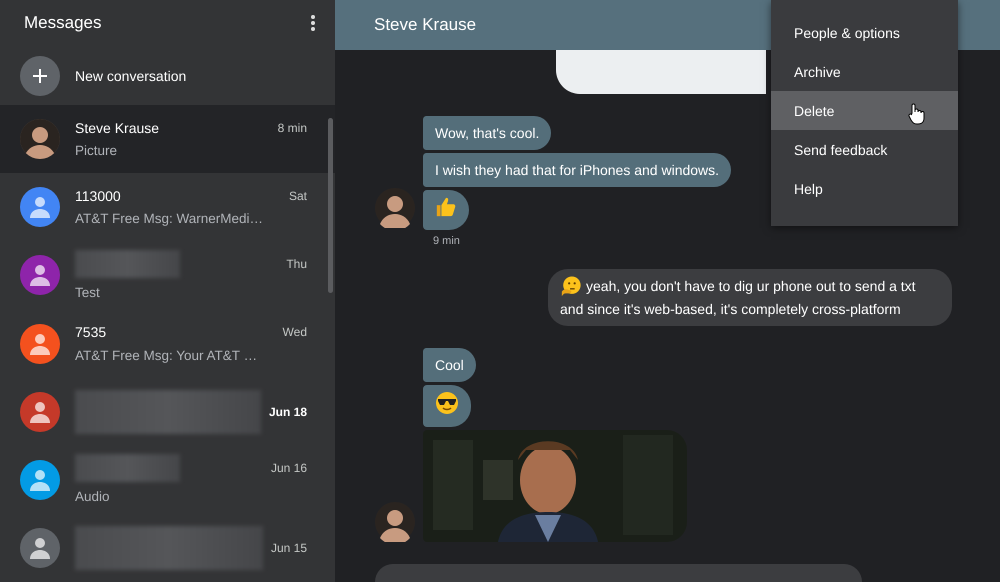 The width and height of the screenshot is (1000, 582). Describe the element at coordinates (292, 127) in the screenshot. I see `message-time: 8 min` at that location.